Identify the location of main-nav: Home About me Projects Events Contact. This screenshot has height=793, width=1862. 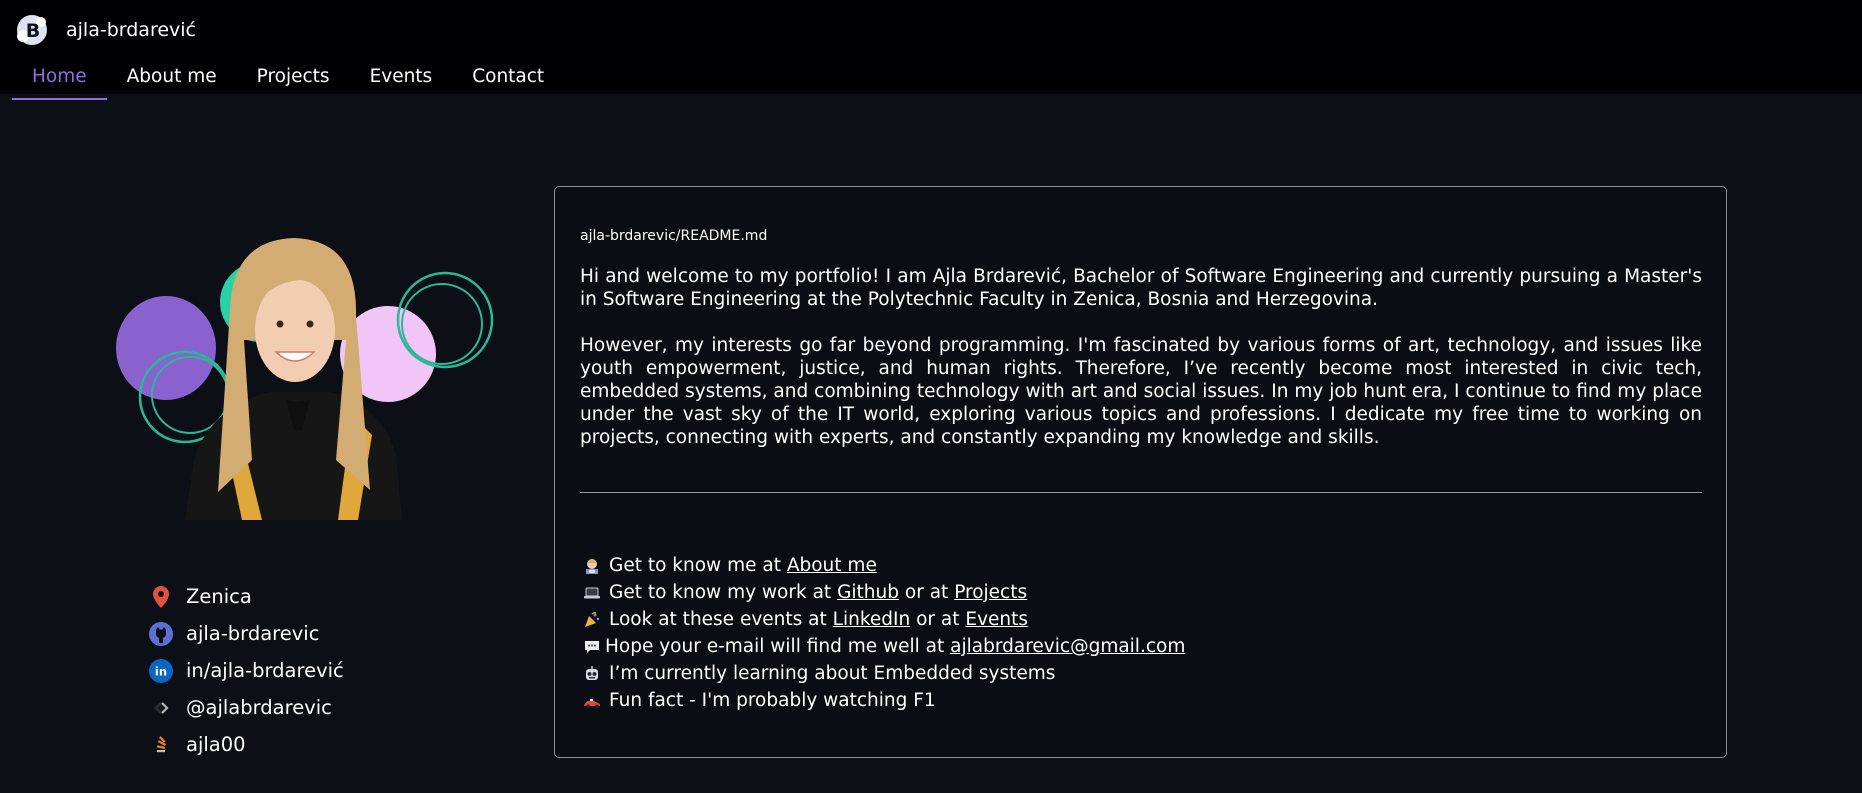
(288, 81).